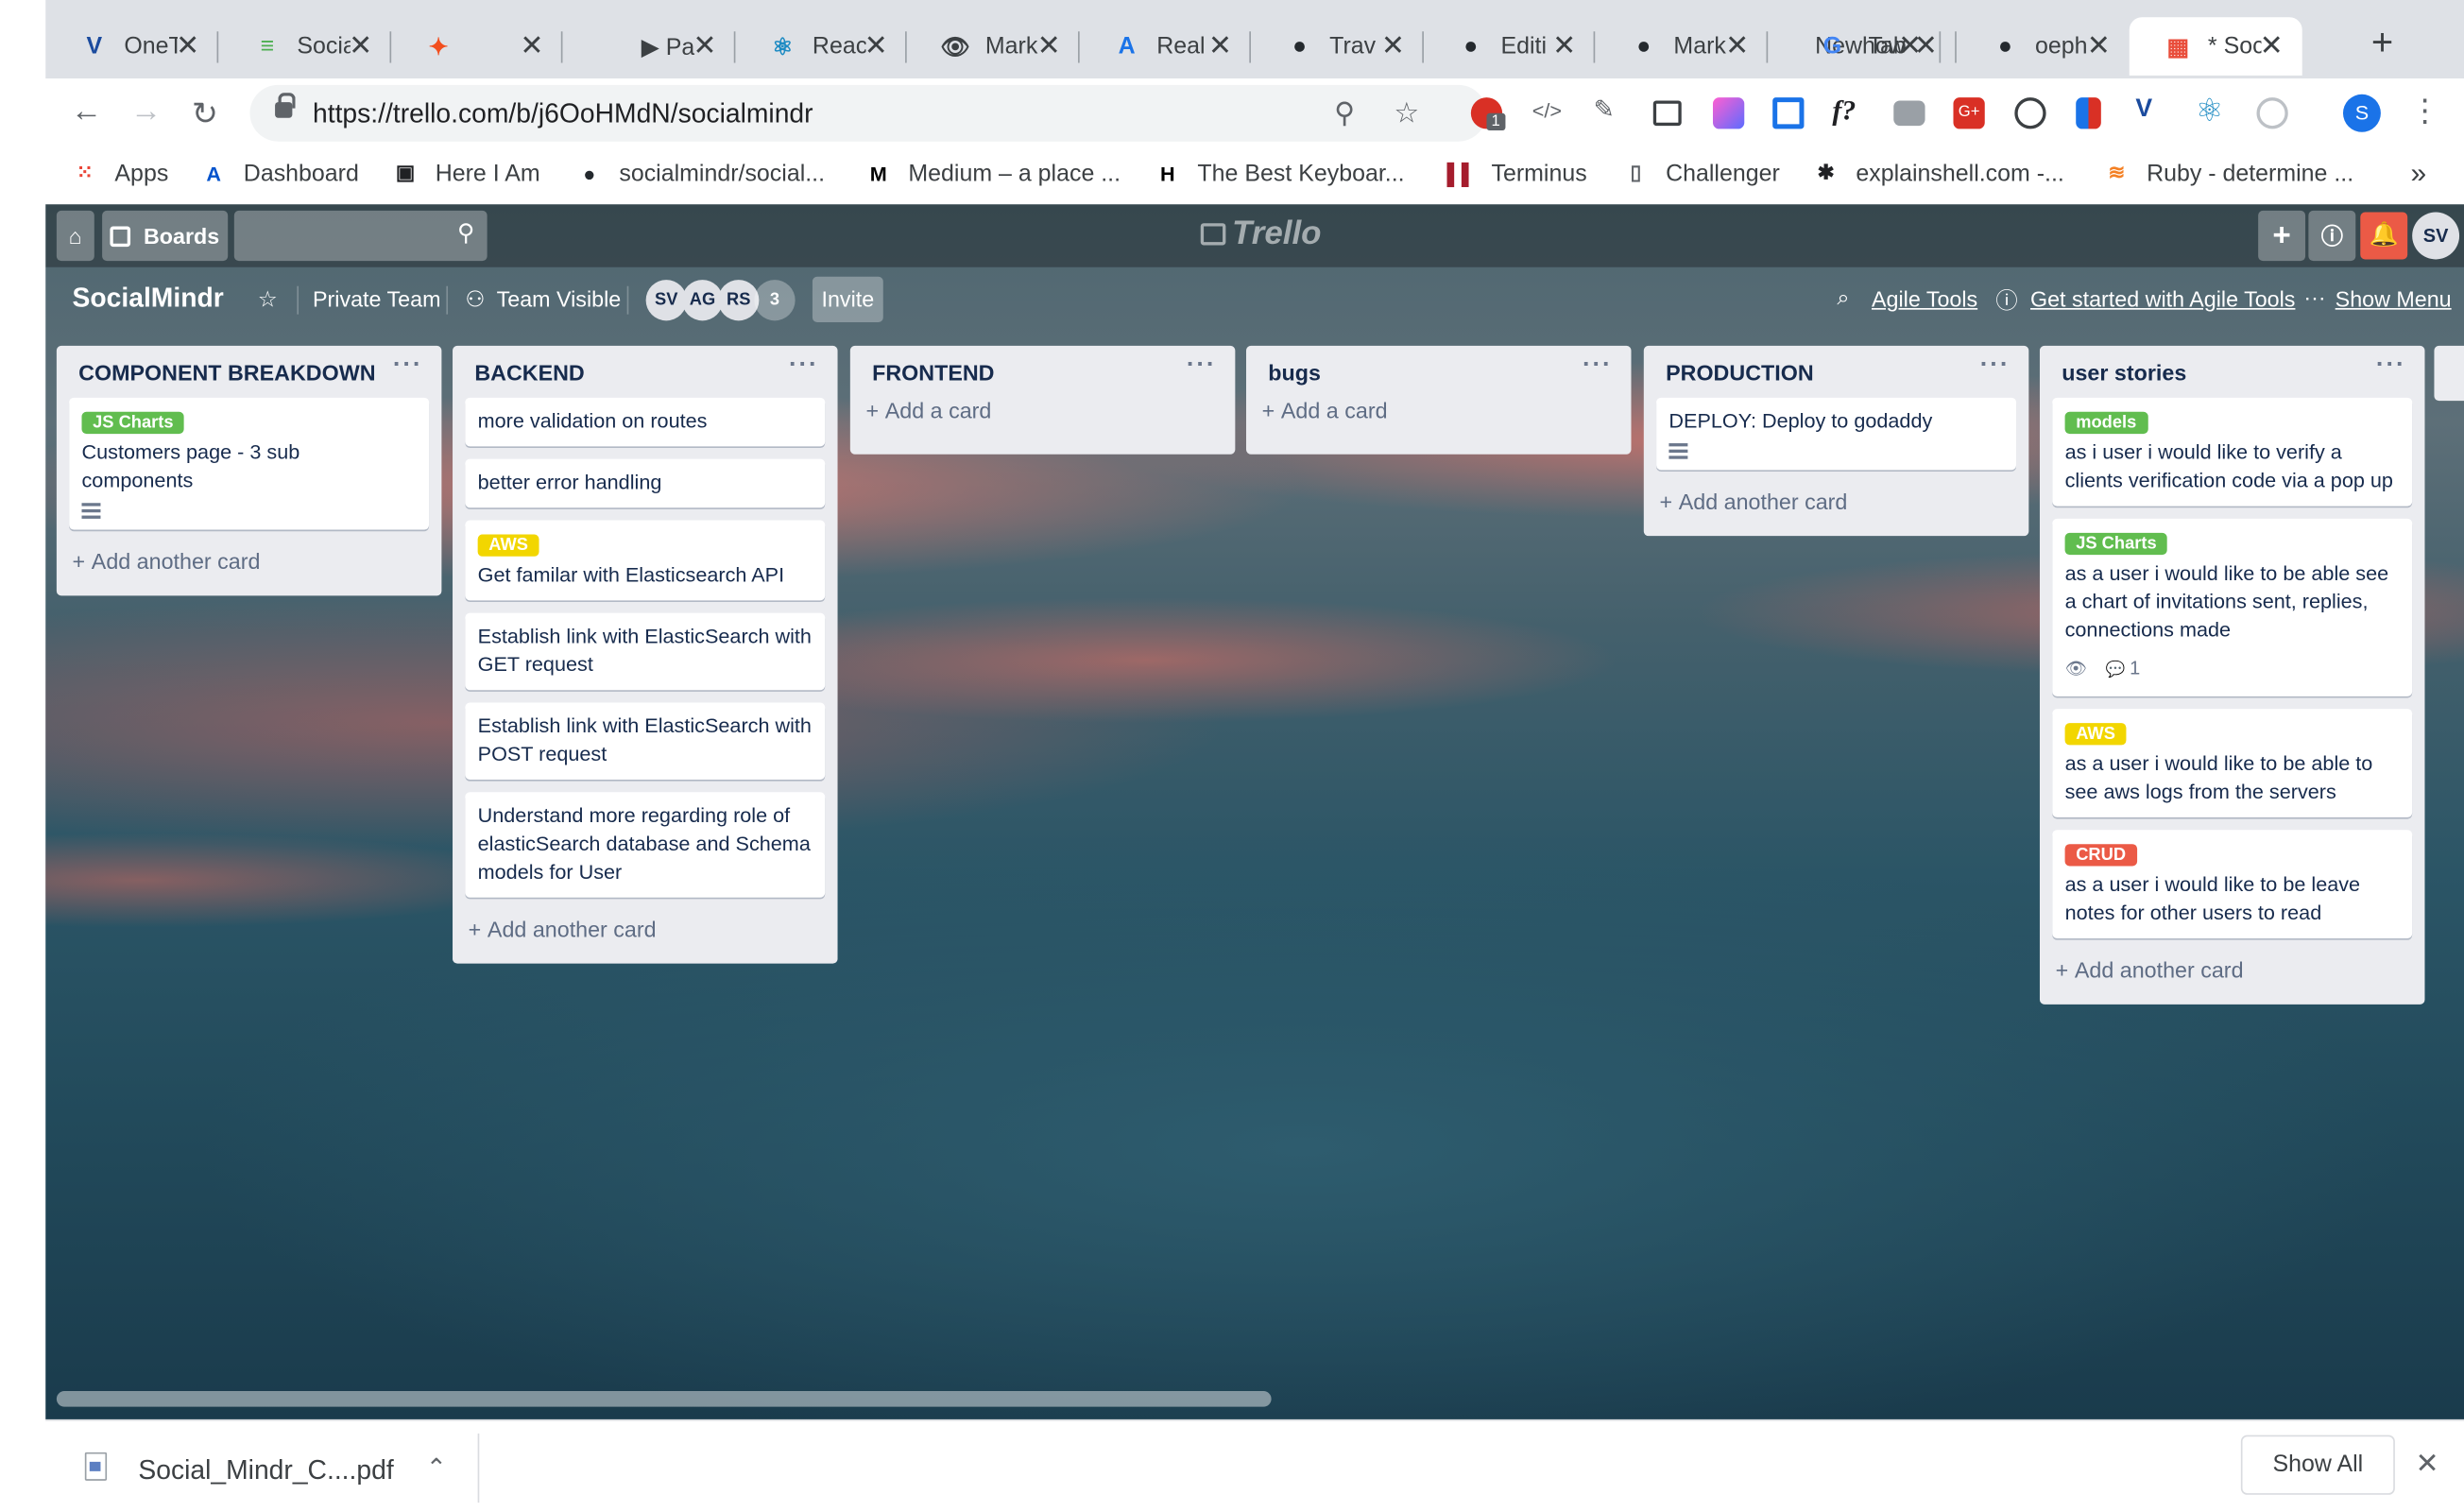  I want to click on list-title: bugs, so click(1294, 373).